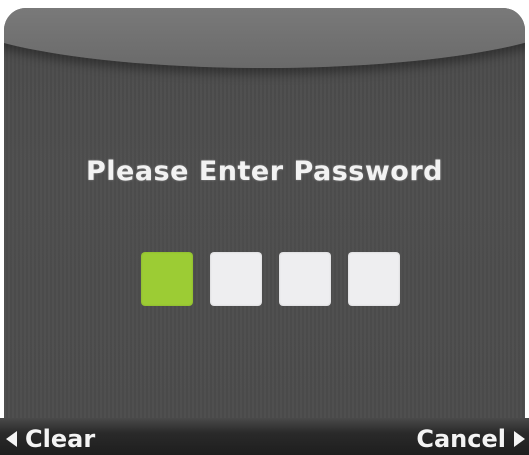 The width and height of the screenshot is (529, 455). I want to click on arrow-left-icon, so click(11, 438).